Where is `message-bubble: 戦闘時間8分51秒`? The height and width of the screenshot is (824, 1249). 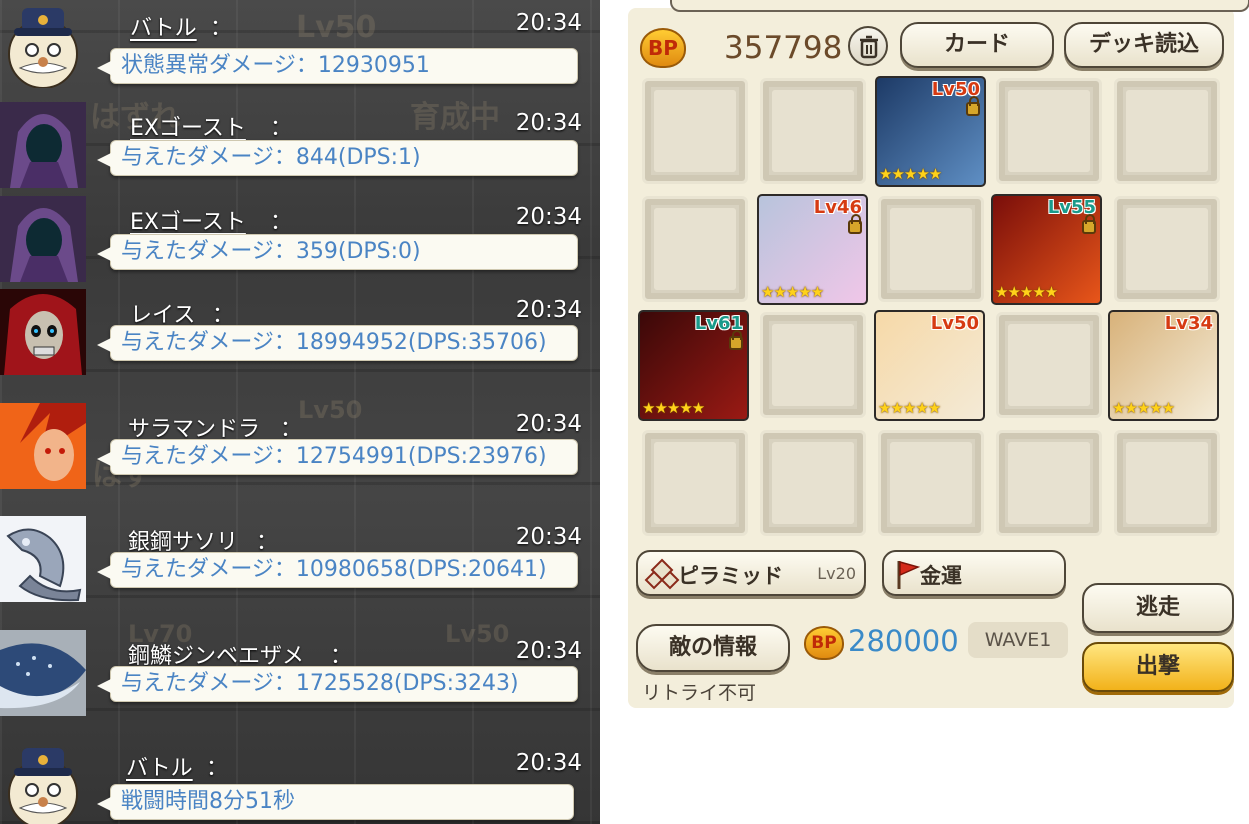
message-bubble: 戦闘時間8分51秒 is located at coordinates (335, 802).